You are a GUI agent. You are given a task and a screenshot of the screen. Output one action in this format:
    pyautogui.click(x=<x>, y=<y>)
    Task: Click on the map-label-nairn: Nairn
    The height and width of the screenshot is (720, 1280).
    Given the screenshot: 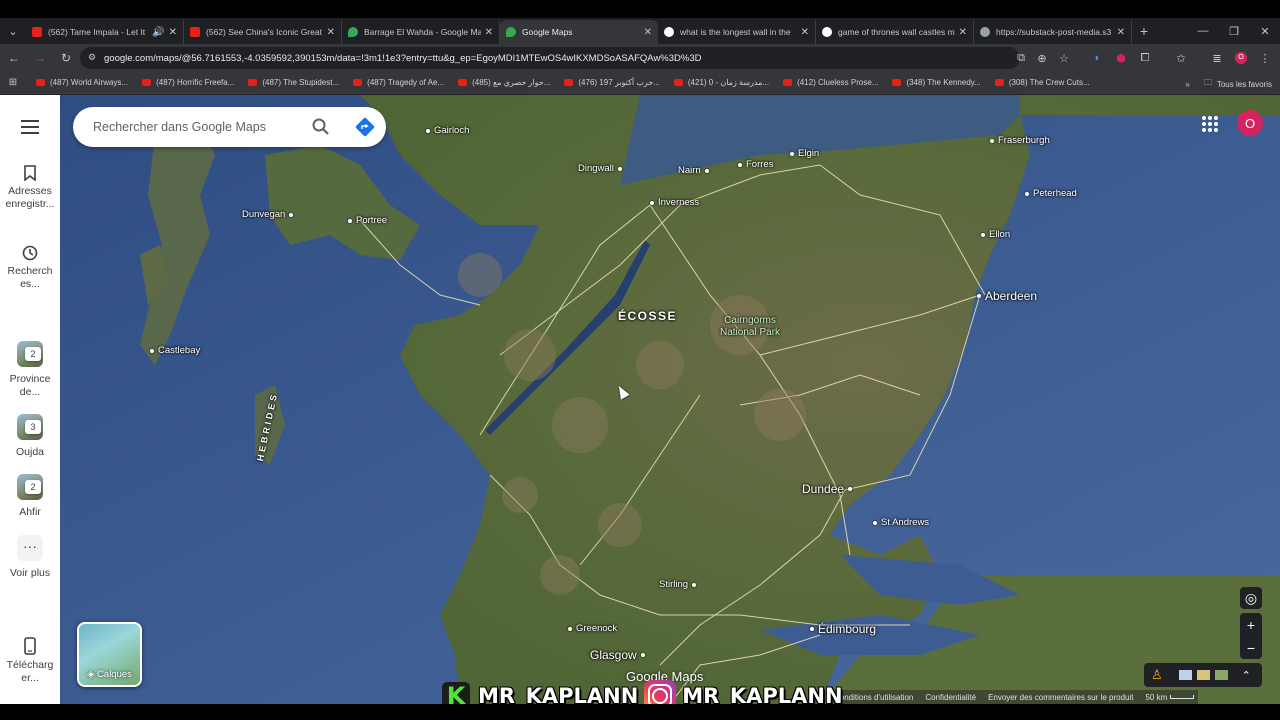 What is the action you would take?
    pyautogui.click(x=695, y=170)
    